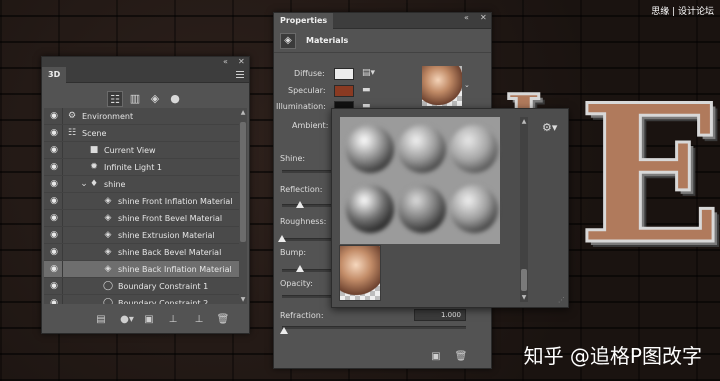 This screenshot has height=381, width=720. What do you see at coordinates (141, 116) in the screenshot?
I see `scene-tree-row: ◉ ⚙ Environment` at bounding box center [141, 116].